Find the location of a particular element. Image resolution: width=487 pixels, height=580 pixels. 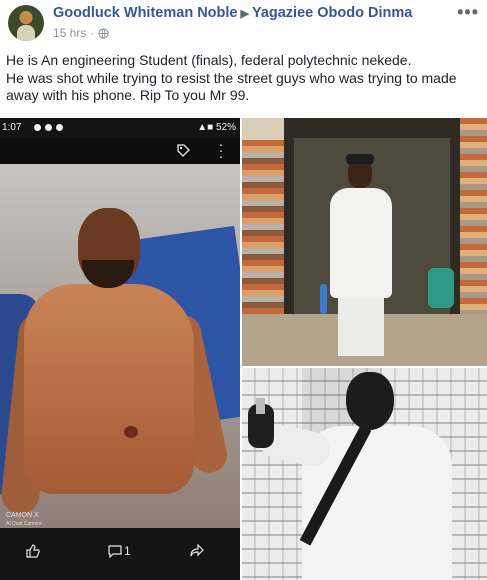

share-button is located at coordinates (197, 550).